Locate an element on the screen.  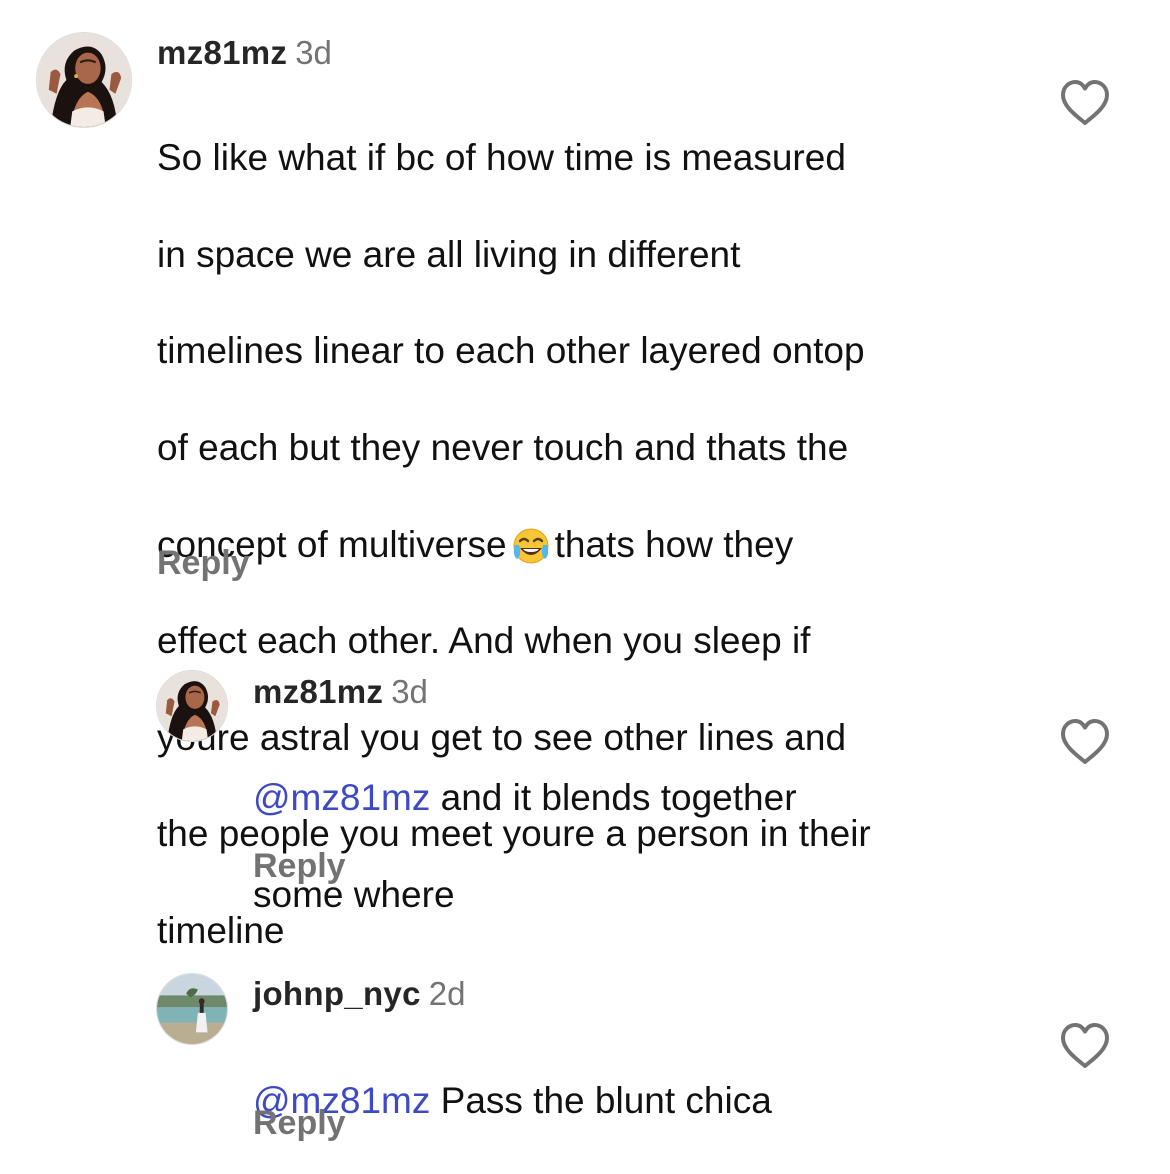
comment-line: some where is located at coordinates (354, 894).